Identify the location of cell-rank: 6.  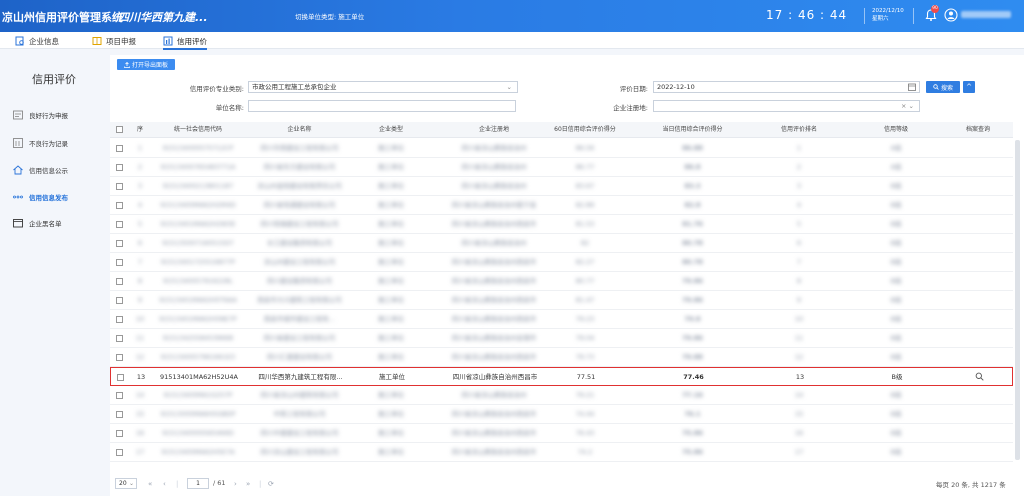
(799, 243).